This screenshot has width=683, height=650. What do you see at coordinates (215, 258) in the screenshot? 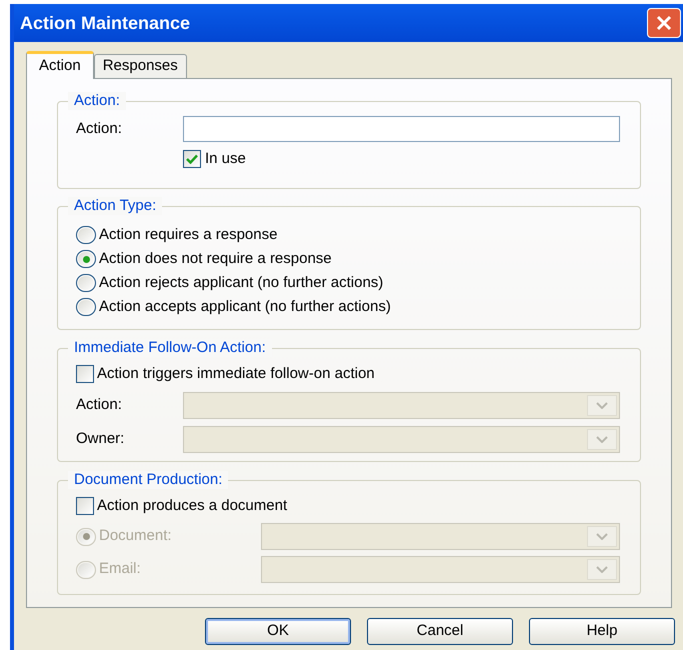
I see `radio-label: Action does not require a response` at bounding box center [215, 258].